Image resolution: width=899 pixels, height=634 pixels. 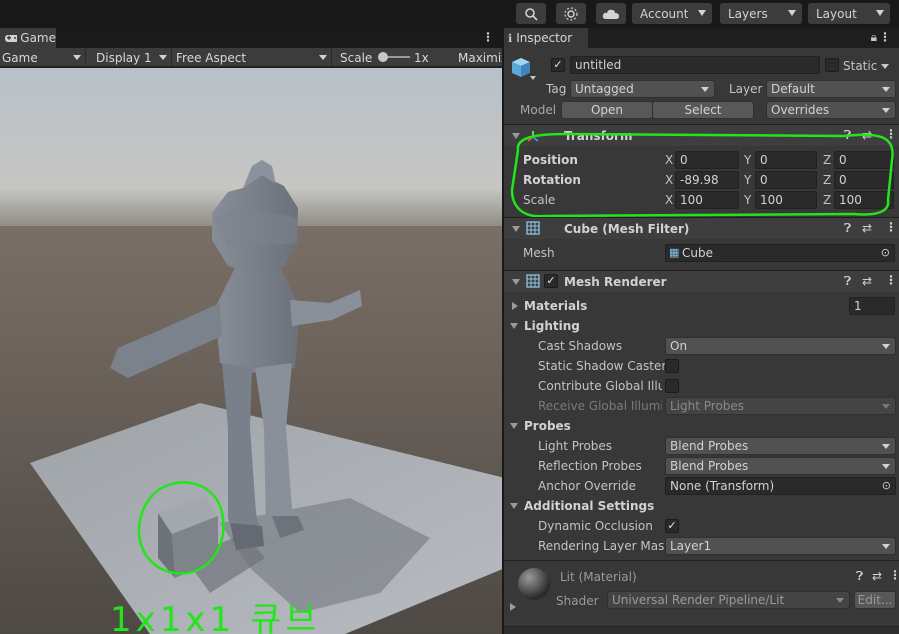 I want to click on scale-value: 1x, so click(x=421, y=57).